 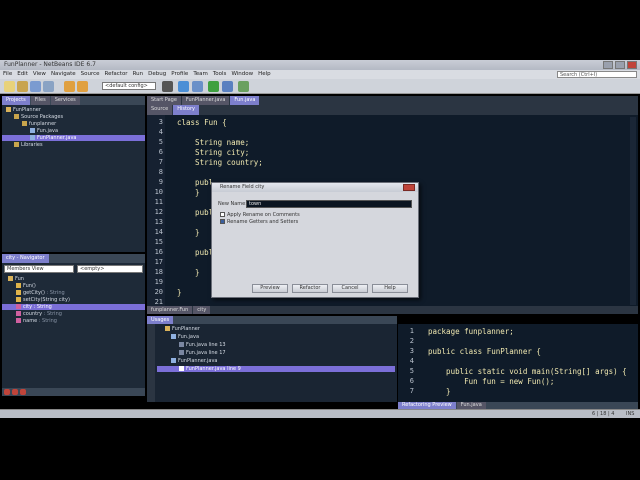 I want to click on open-project-icon, so click(x=35, y=86).